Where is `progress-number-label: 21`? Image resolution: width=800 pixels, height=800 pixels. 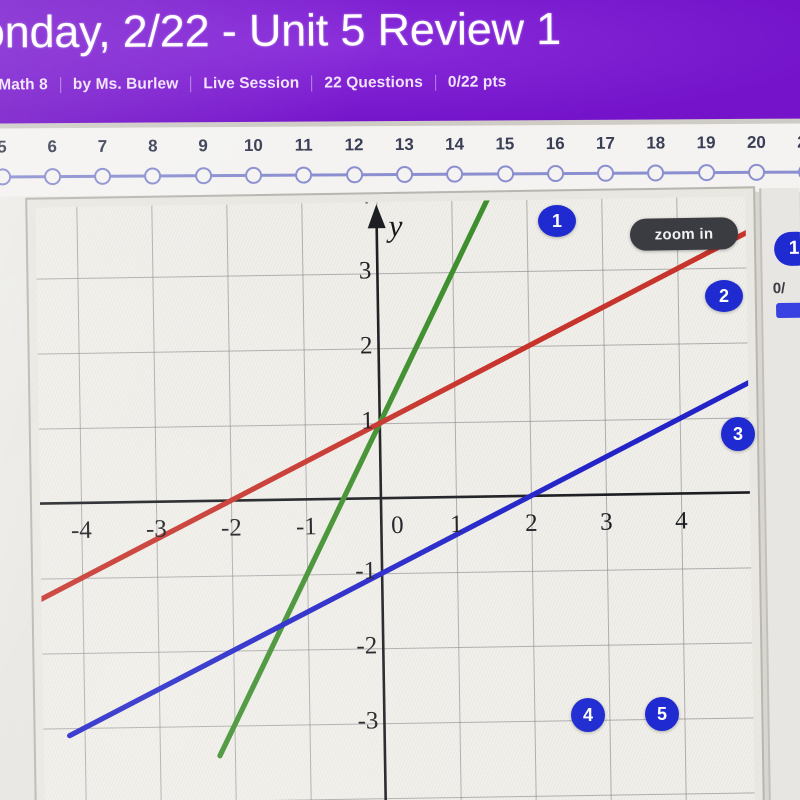 progress-number-label: 21 is located at coordinates (798, 142).